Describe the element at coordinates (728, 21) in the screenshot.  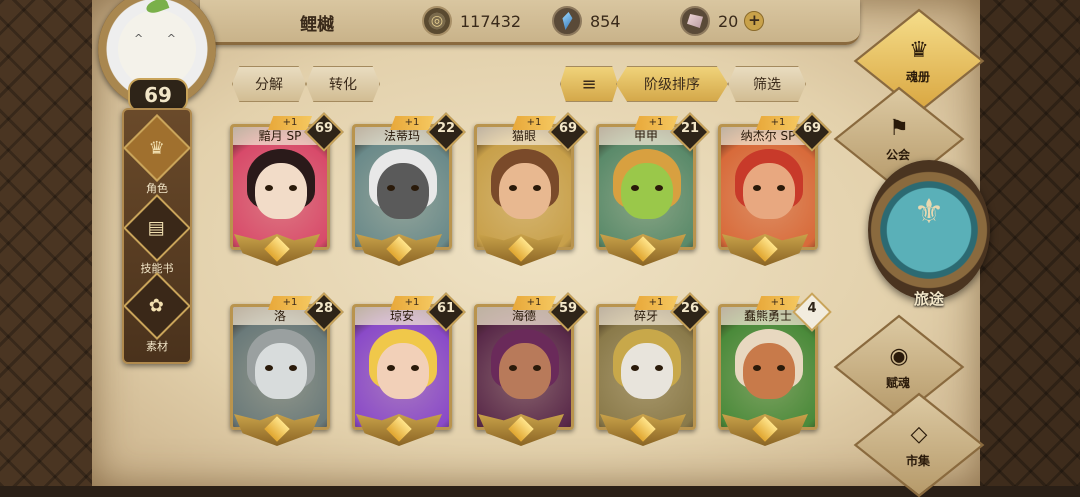
I see `shard-amount: 20` at that location.